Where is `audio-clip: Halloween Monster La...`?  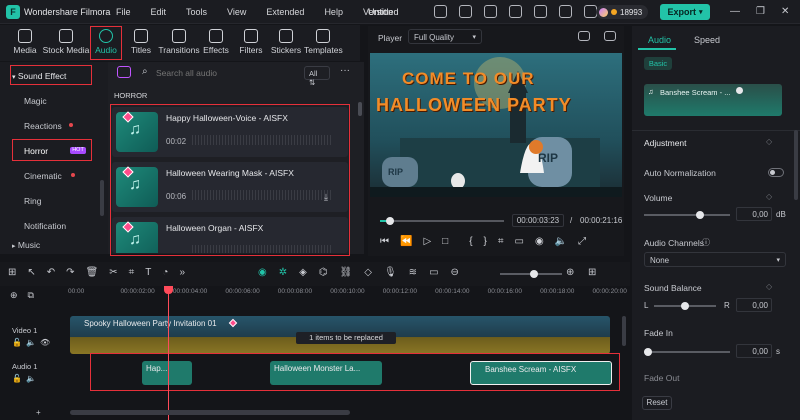 audio-clip: Halloween Monster La... is located at coordinates (326, 373).